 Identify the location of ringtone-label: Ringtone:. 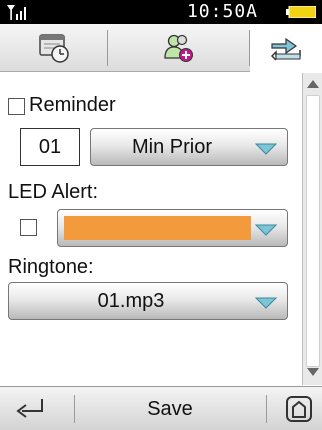
(51, 267).